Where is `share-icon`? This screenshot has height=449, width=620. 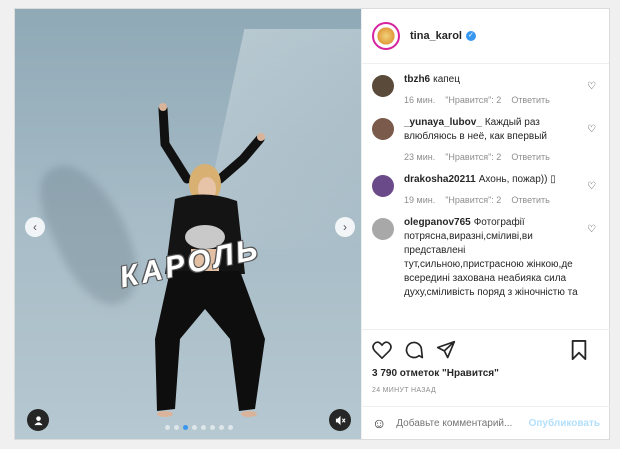 share-icon is located at coordinates (446, 350).